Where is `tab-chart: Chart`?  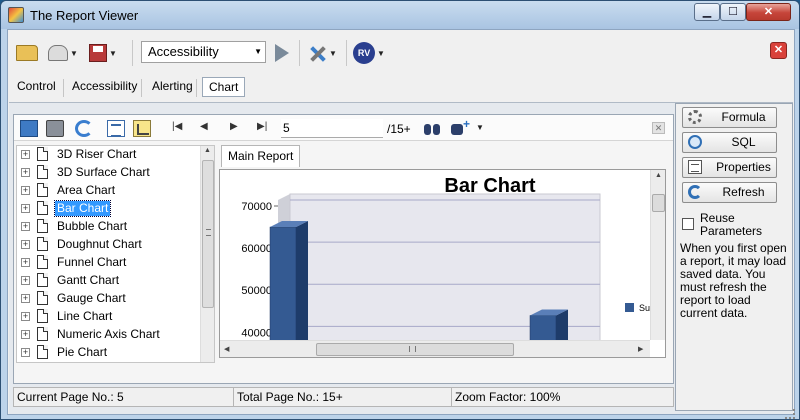 tab-chart: Chart is located at coordinates (224, 87).